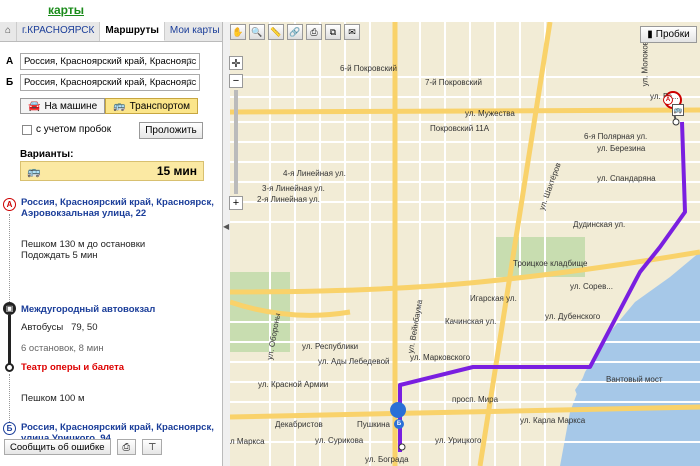 This screenshot has height=466, width=700. I want to click on map-label-pokrovsky7: 7-й Покровский, so click(453, 82).